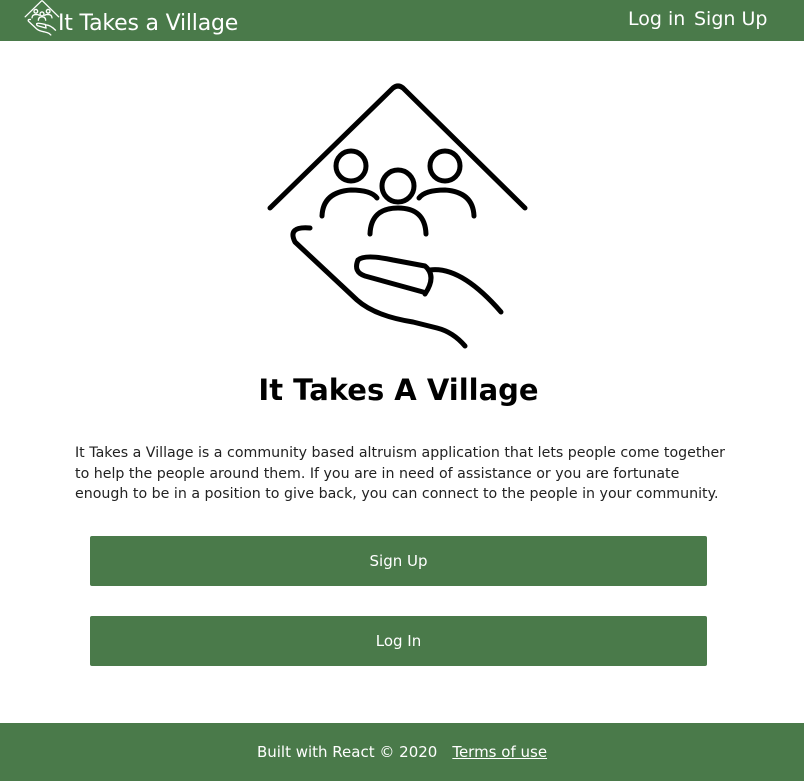 The image size is (804, 781). I want to click on login-button: Log In, so click(398, 641).